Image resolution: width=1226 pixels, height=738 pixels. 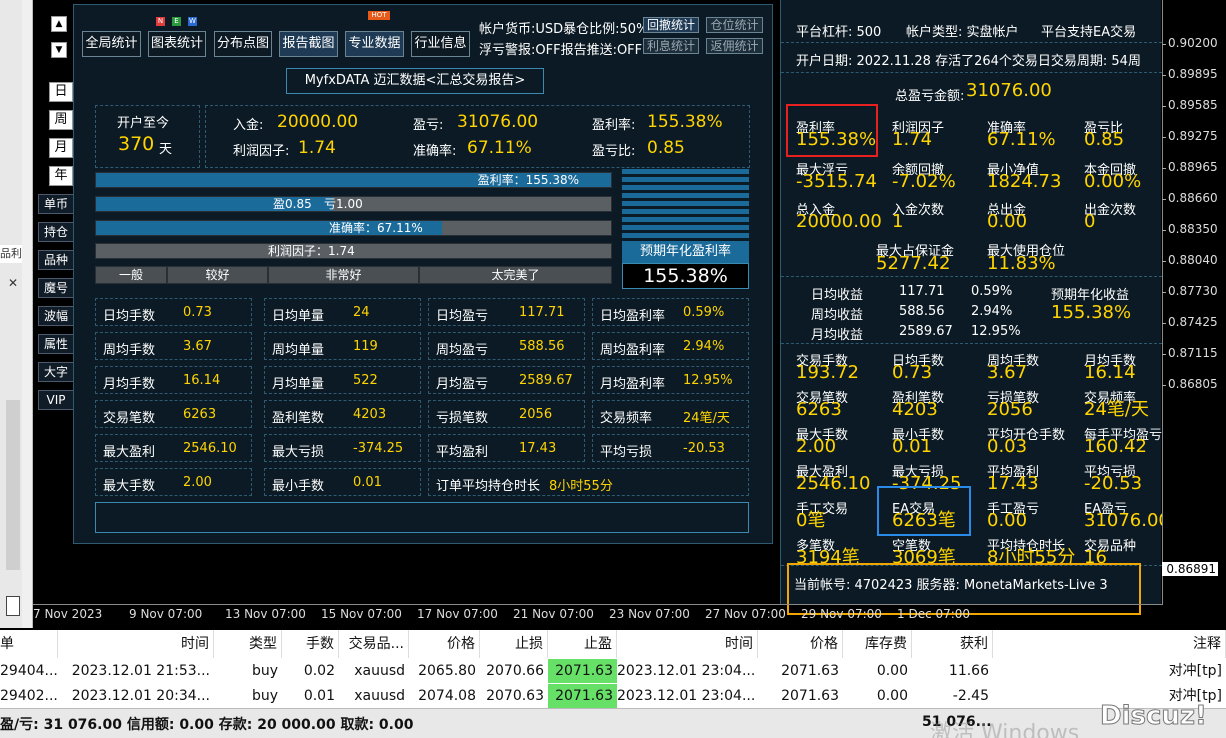 I want to click on stat-label: 月均盈利率, so click(x=633, y=384).